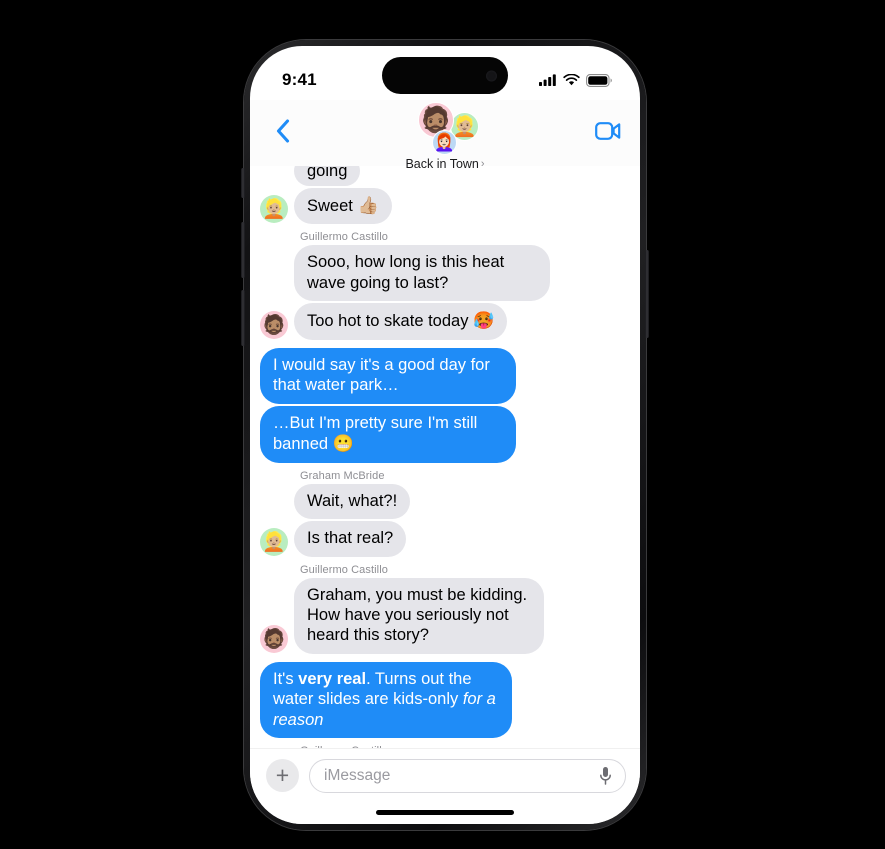 The height and width of the screenshot is (849, 885). Describe the element at coordinates (445, 501) in the screenshot. I see `message-row: Wait, what?!` at that location.